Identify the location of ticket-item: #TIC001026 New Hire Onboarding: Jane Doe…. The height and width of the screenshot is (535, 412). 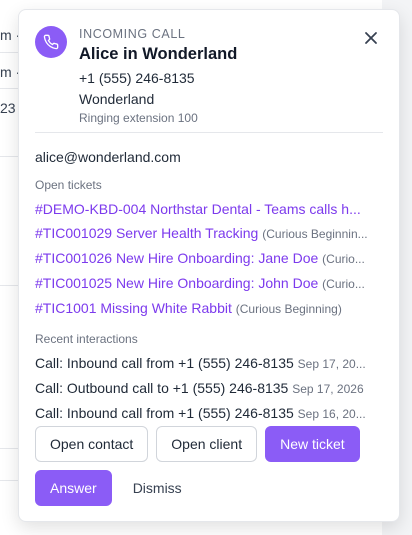
(209, 258).